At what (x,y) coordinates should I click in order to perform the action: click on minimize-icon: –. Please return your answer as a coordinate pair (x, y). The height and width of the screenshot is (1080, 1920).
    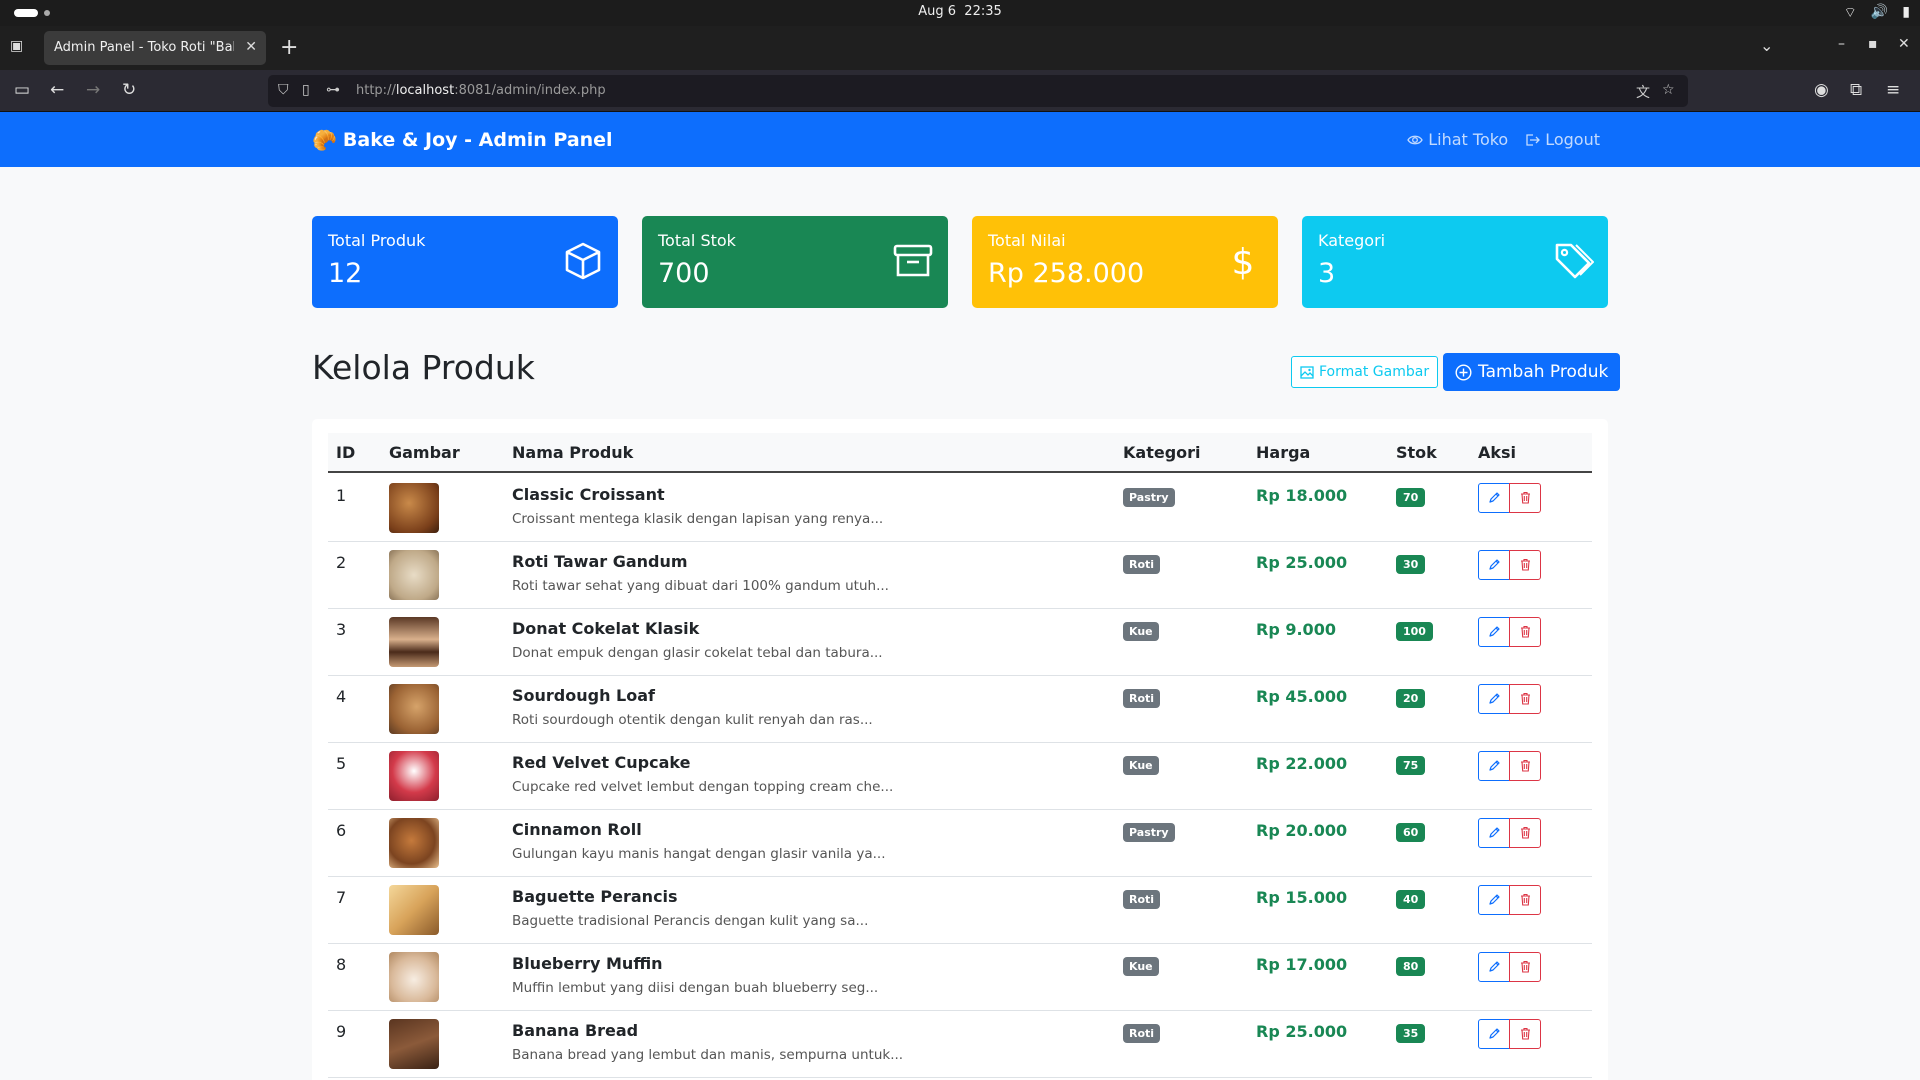
    Looking at the image, I should click on (1841, 44).